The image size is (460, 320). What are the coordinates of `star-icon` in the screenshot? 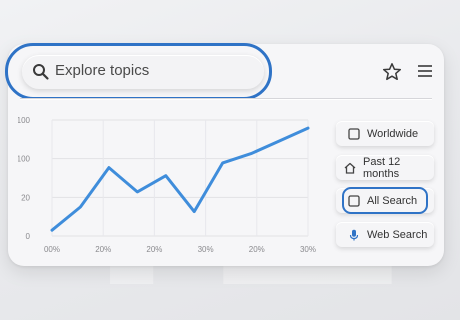 It's located at (392, 72).